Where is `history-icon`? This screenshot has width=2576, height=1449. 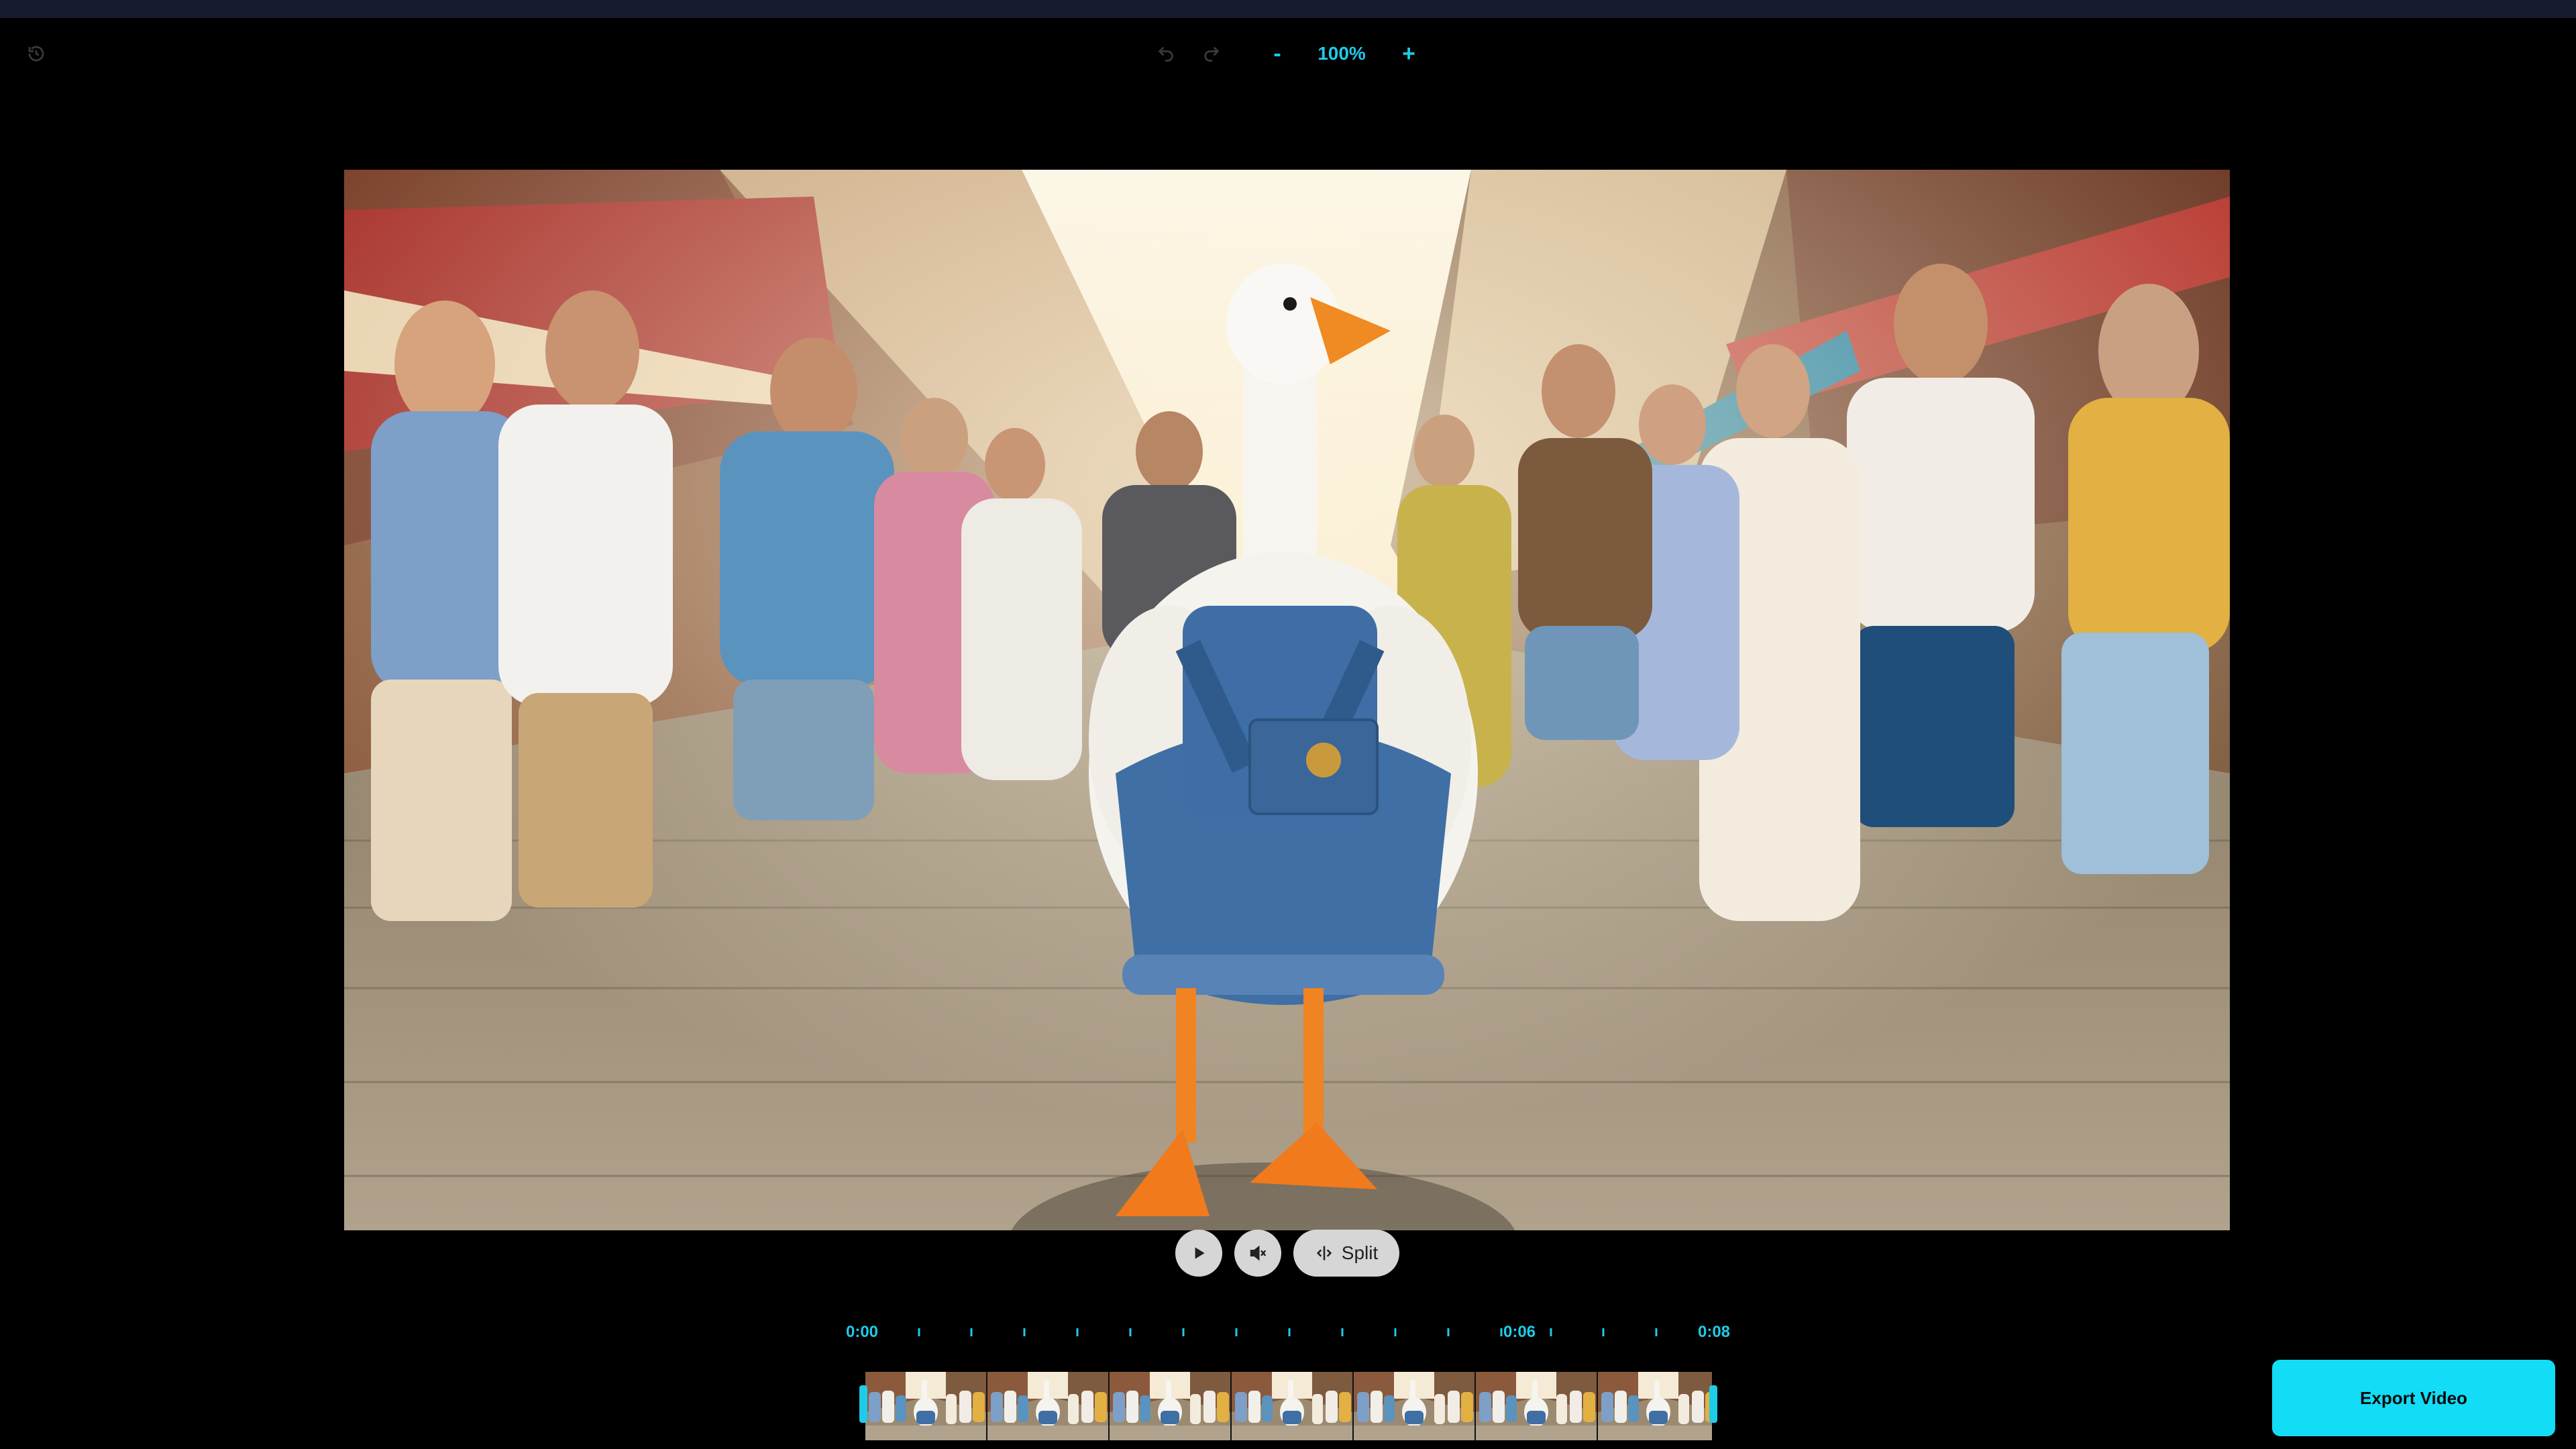 history-icon is located at coordinates (36, 54).